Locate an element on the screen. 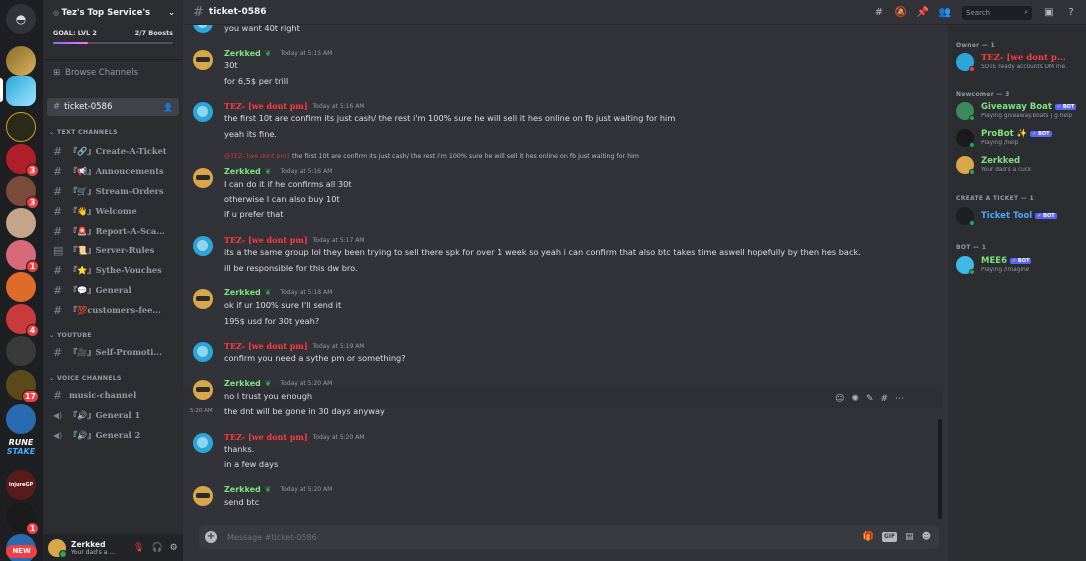 This screenshot has height=561, width=1086. member-row: MEE6 ✓ BOT Playing /imagine is located at coordinates (1020, 265).